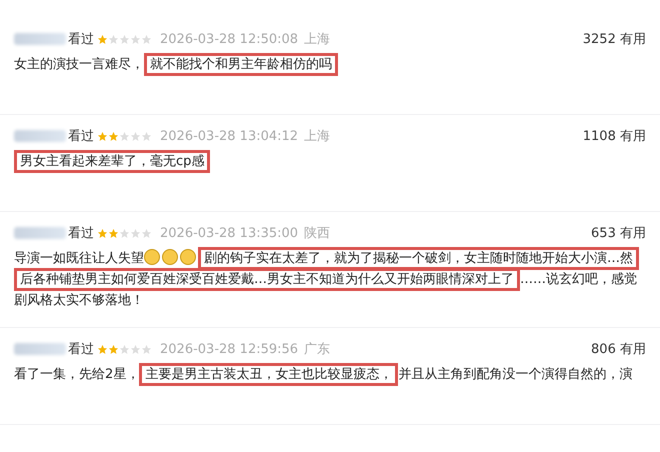 The image size is (660, 452). I want to click on review-location: 陕西, so click(317, 233).